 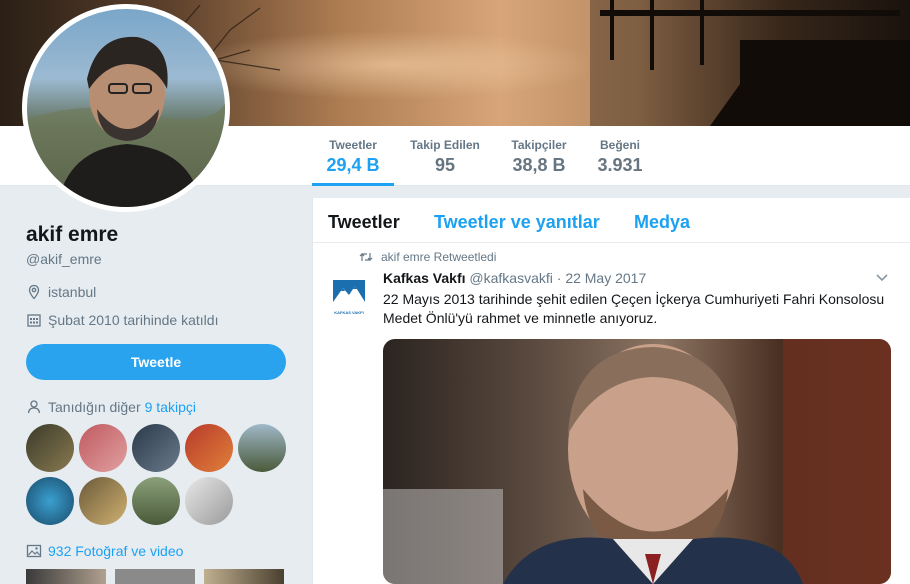 What do you see at coordinates (353, 145) in the screenshot?
I see `stat-label: Tweetler` at bounding box center [353, 145].